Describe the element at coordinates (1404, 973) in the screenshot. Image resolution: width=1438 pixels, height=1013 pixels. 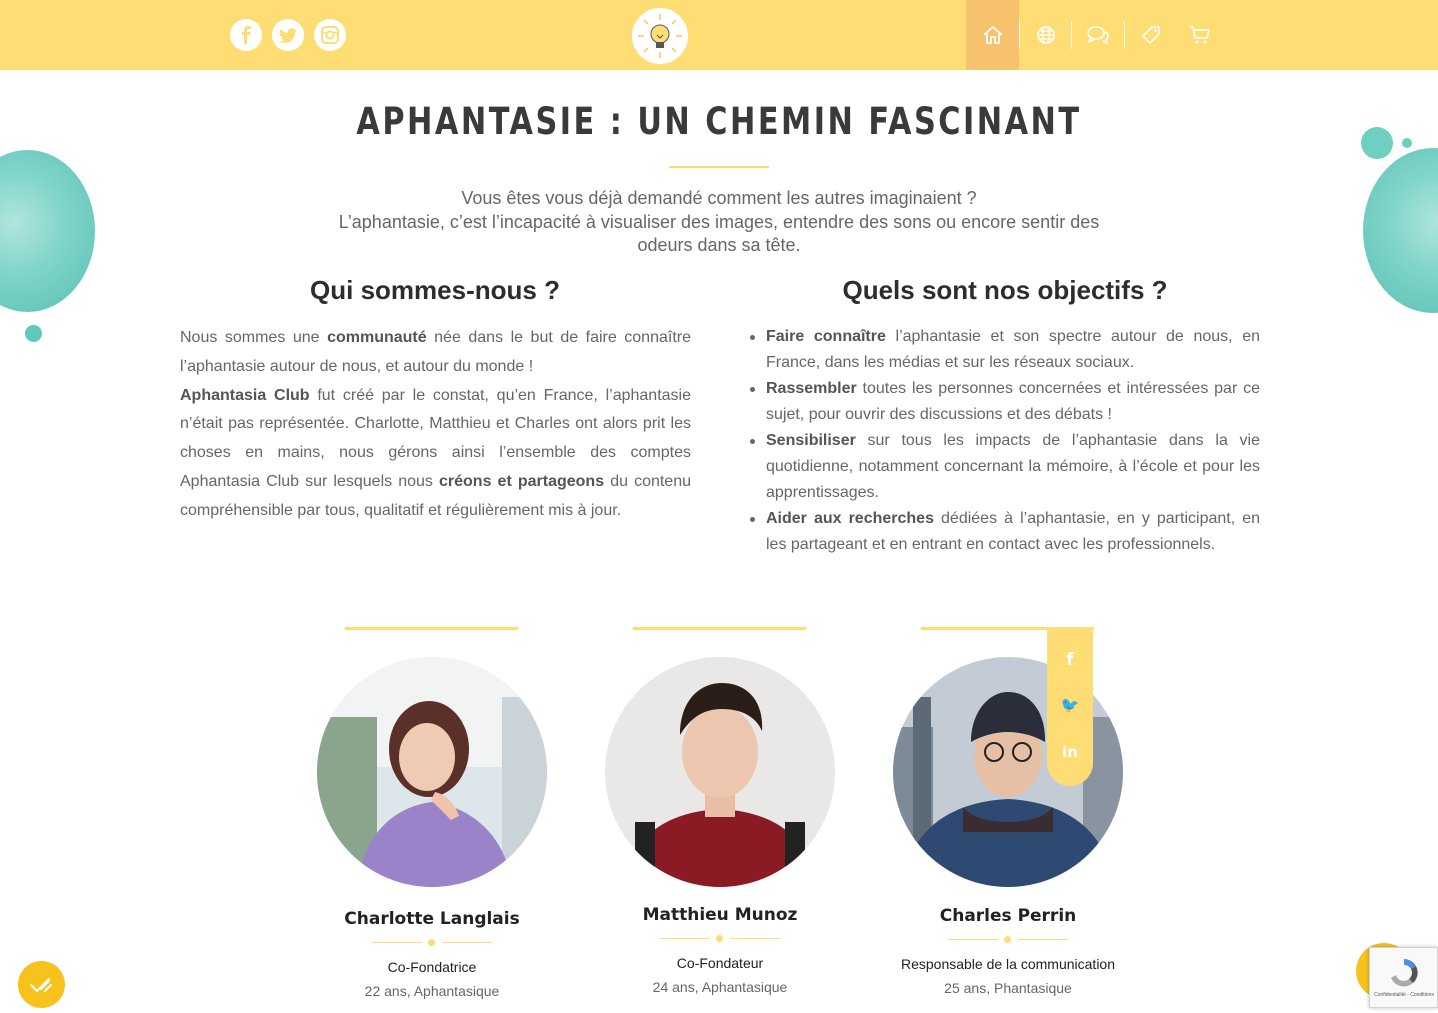
I see `recaptcha-icon` at that location.